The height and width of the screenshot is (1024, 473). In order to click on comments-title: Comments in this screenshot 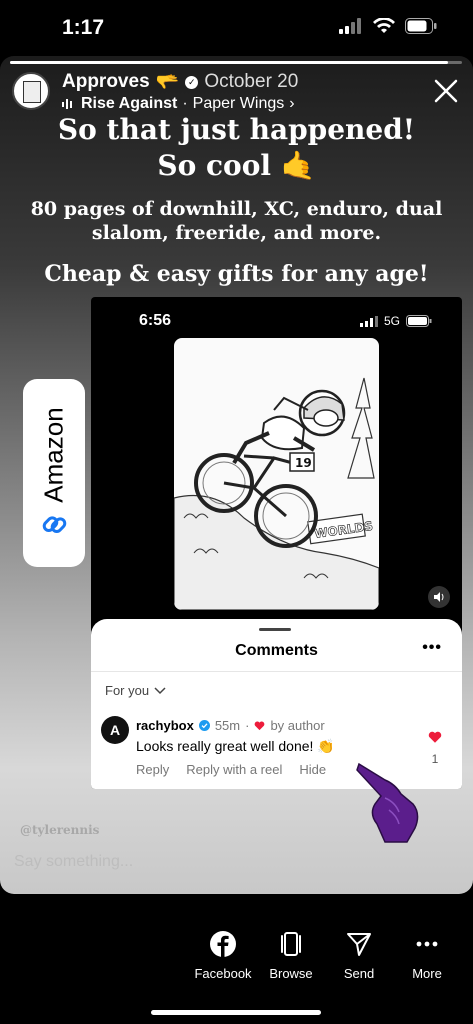, I will do `click(276, 650)`.